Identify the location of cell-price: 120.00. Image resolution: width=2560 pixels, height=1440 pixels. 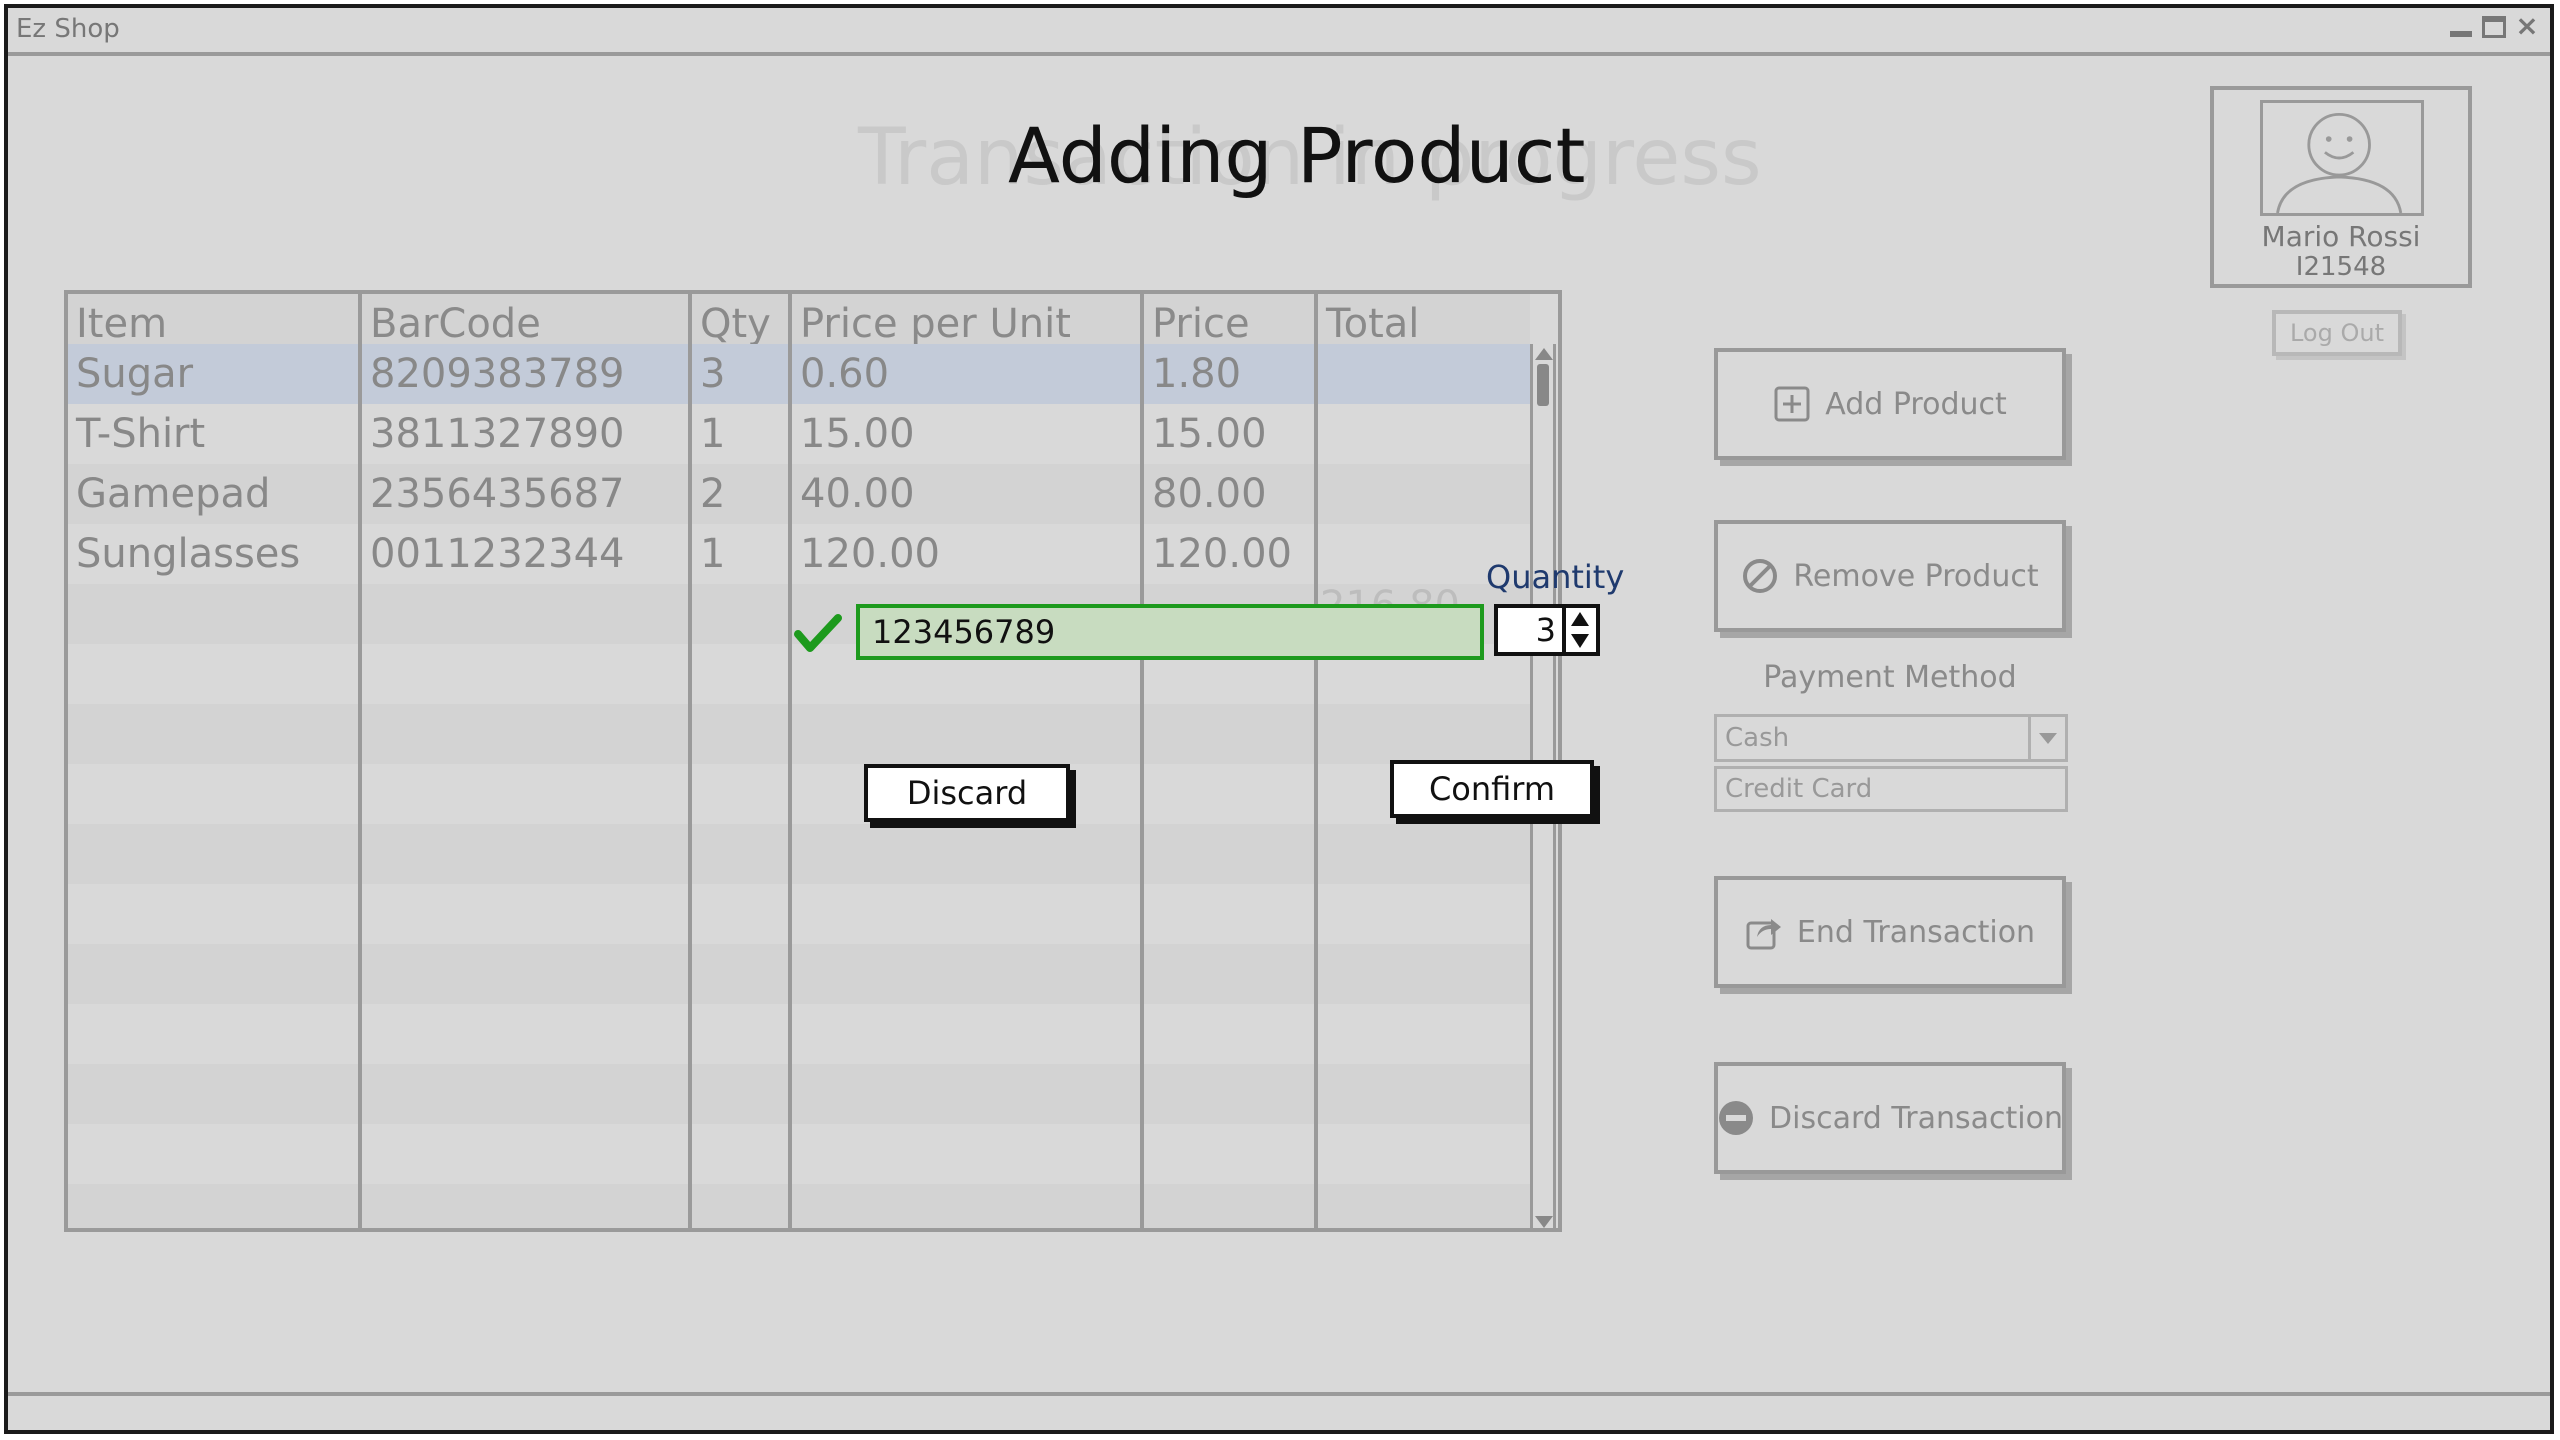
(1222, 554).